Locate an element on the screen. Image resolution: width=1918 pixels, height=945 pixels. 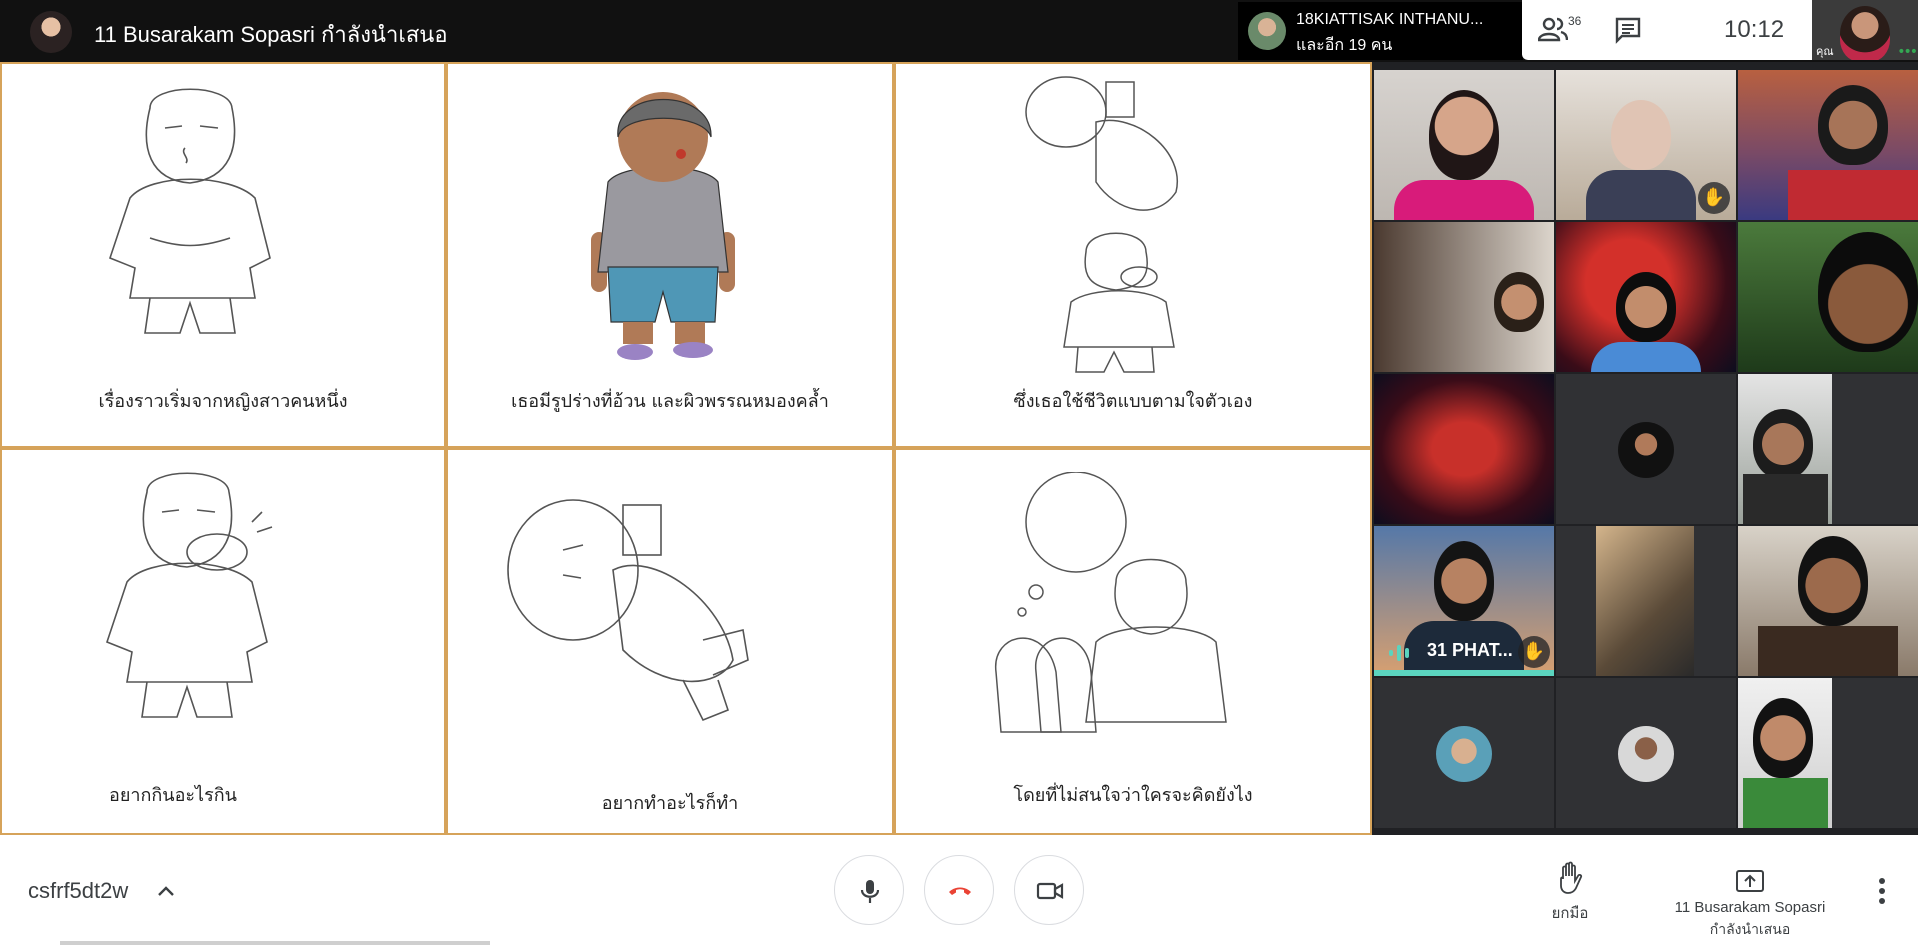
more-vertical-icon is located at coordinates (1882, 891).